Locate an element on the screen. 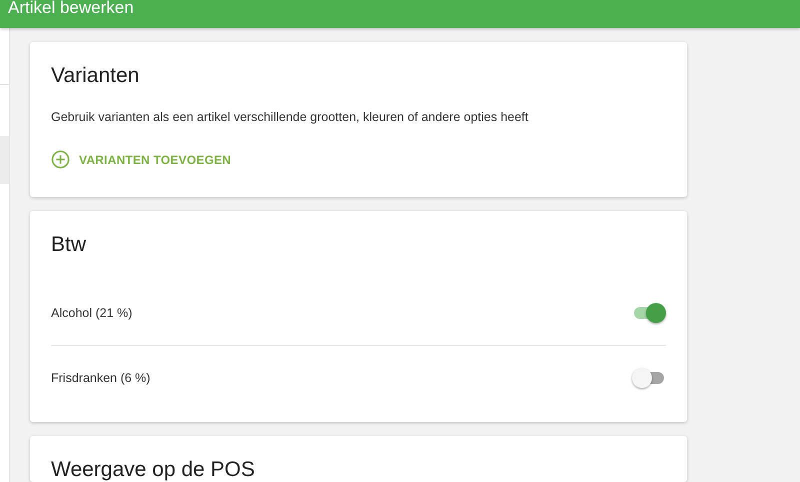 The image size is (800, 482). page-title: Artikel bewerken is located at coordinates (71, 9).